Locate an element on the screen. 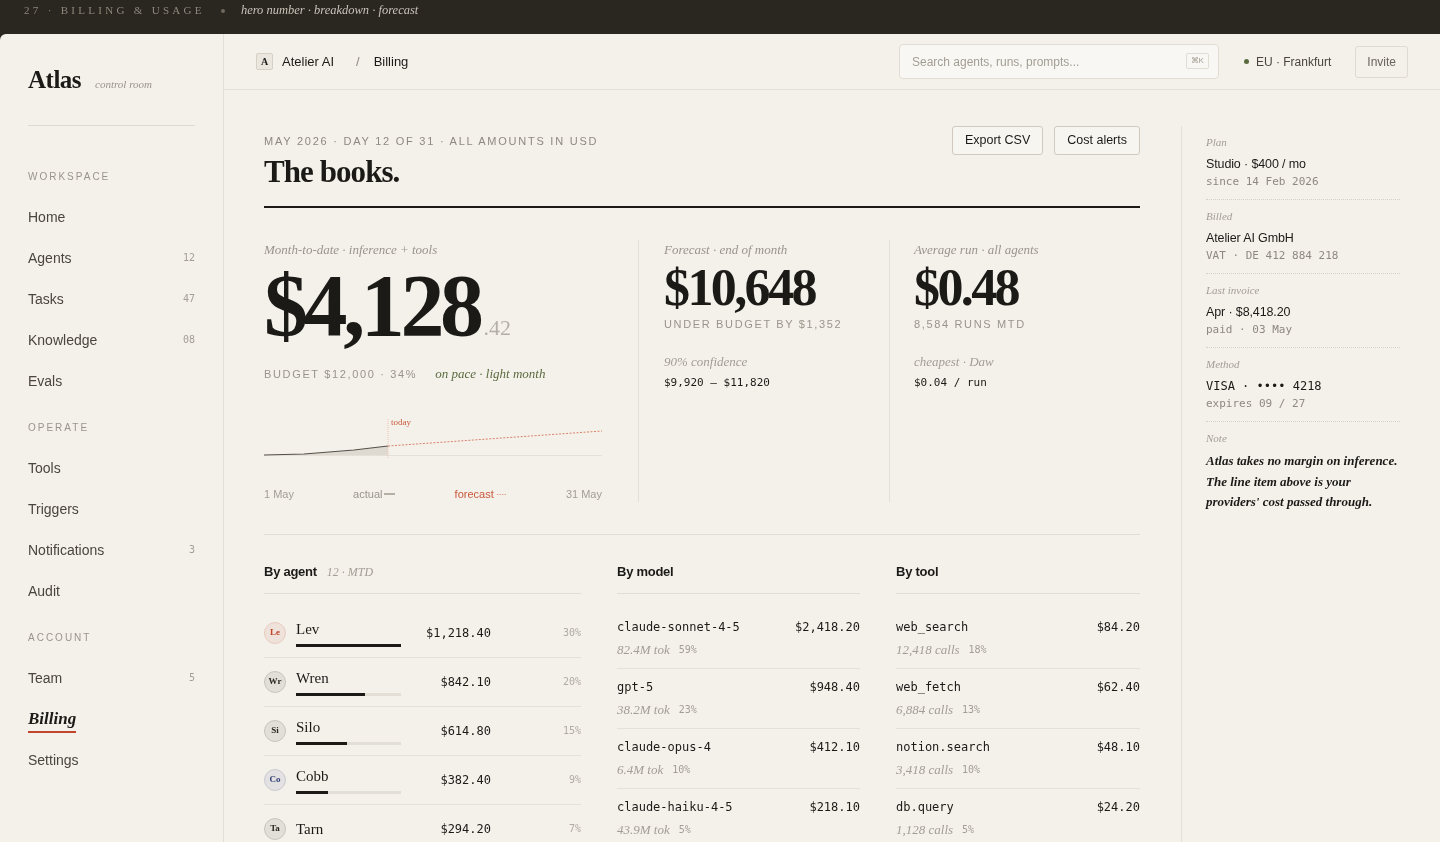 The width and height of the screenshot is (1440, 842). shortcut-hint: ⌘K is located at coordinates (1197, 61).